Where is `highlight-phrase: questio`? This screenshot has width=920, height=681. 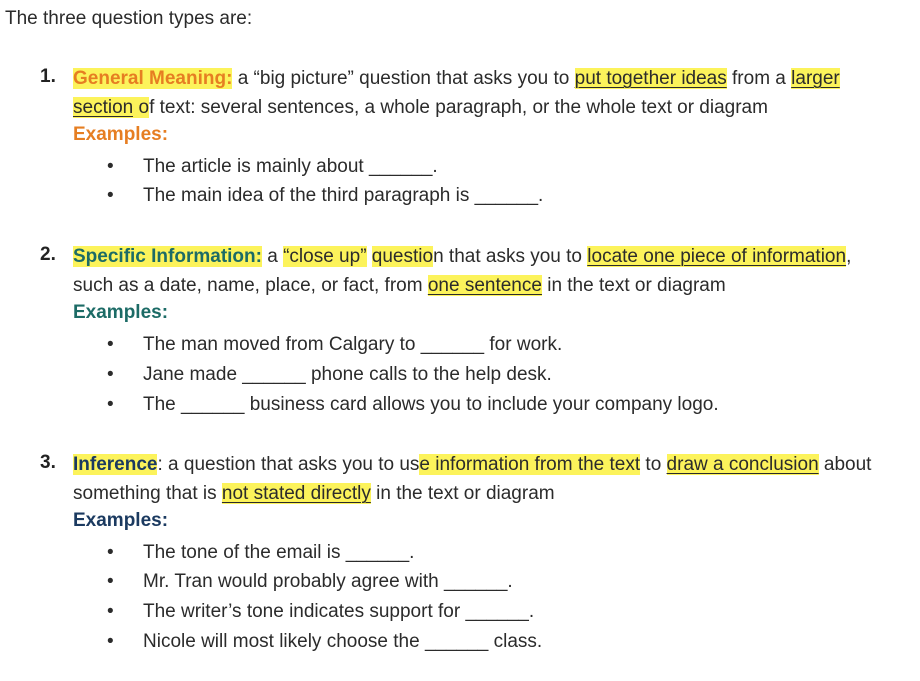
highlight-phrase: questio is located at coordinates (402, 256).